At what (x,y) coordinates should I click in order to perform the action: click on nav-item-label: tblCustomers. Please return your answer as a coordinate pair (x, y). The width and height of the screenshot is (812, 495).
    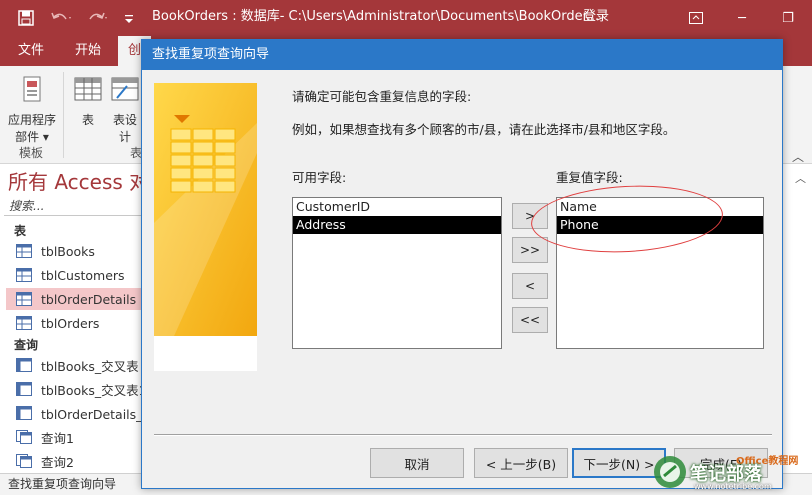
    Looking at the image, I should click on (83, 275).